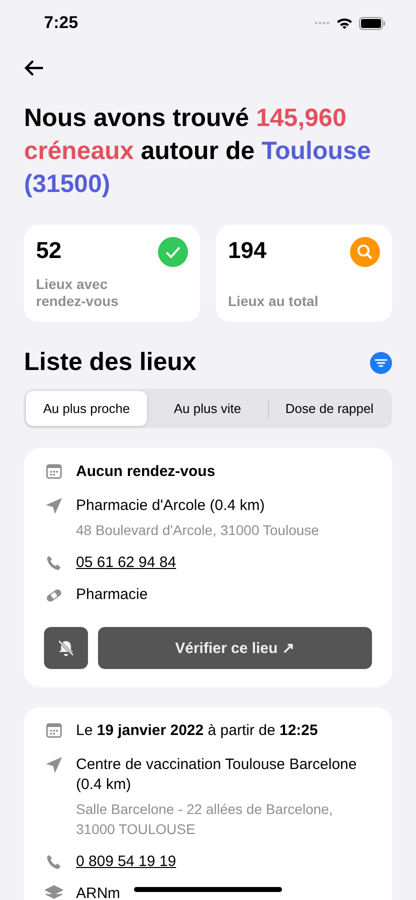 The image size is (416, 900). I want to click on place-address: Salle Barcelone - 22 allées de Barcelone, 31000 TOULOUSE, so click(205, 819).